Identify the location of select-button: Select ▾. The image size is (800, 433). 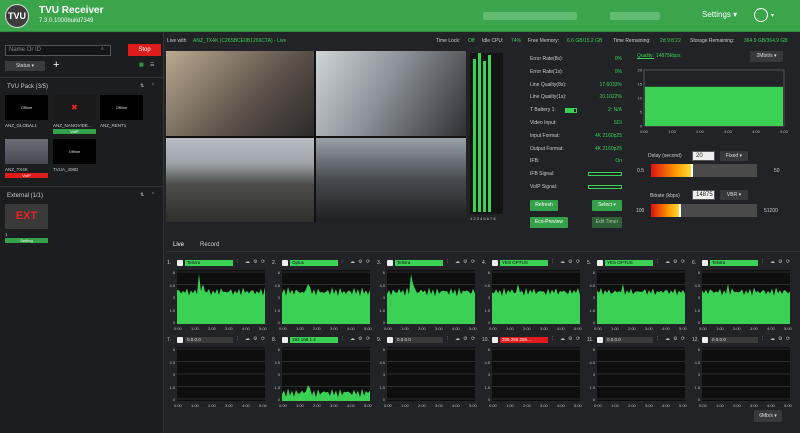
(607, 205).